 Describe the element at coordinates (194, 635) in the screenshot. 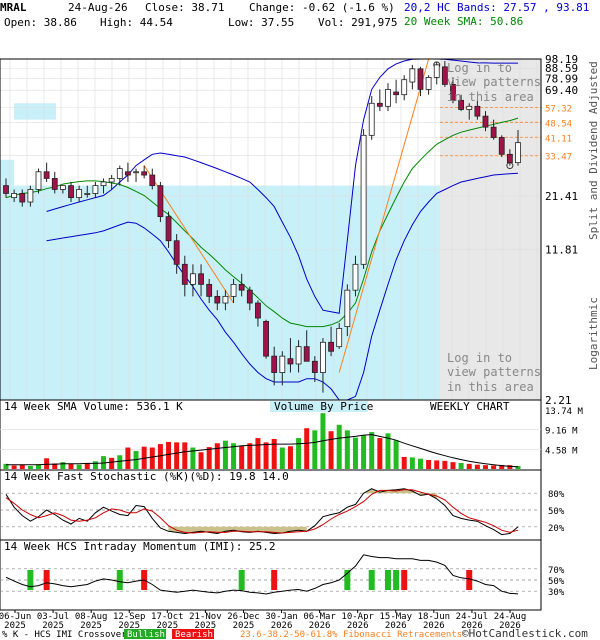

I see `bearish-label: Bearish` at that location.